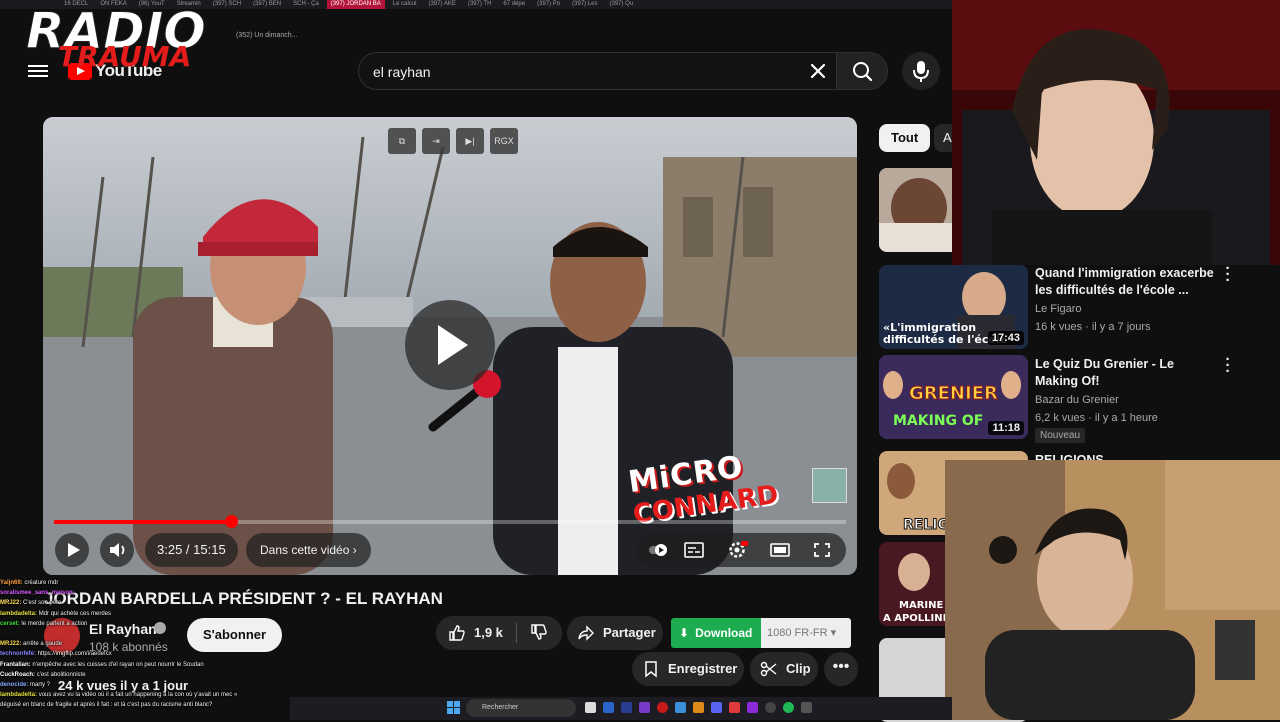 The height and width of the screenshot is (722, 1280). What do you see at coordinates (504, 141) in the screenshot?
I see `rgx-button: RGX` at bounding box center [504, 141].